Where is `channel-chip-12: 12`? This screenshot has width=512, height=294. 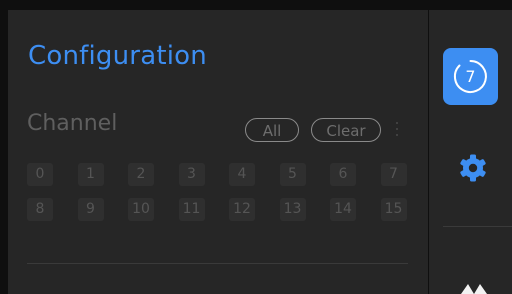
channel-chip-12: 12 is located at coordinates (242, 209).